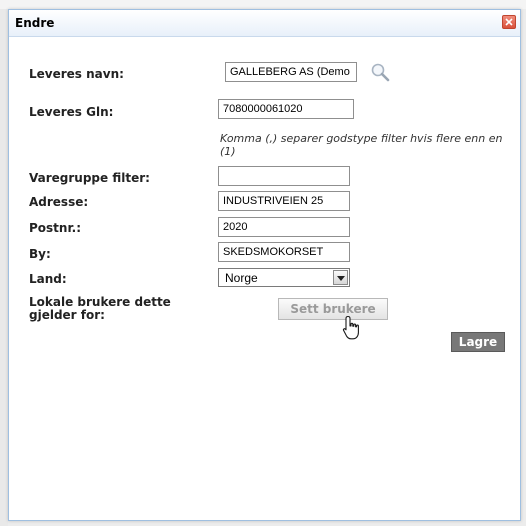 The height and width of the screenshot is (526, 526). What do you see at coordinates (284, 227) in the screenshot?
I see `postnr-input: 2020` at bounding box center [284, 227].